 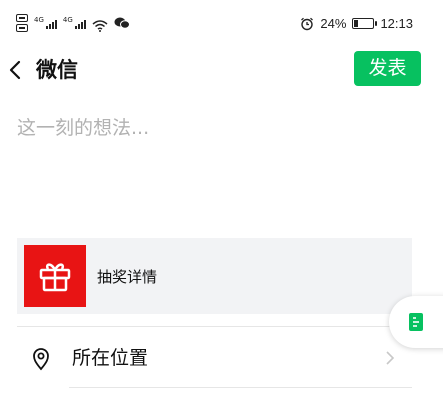 I want to click on page-title: 微信, so click(x=57, y=70).